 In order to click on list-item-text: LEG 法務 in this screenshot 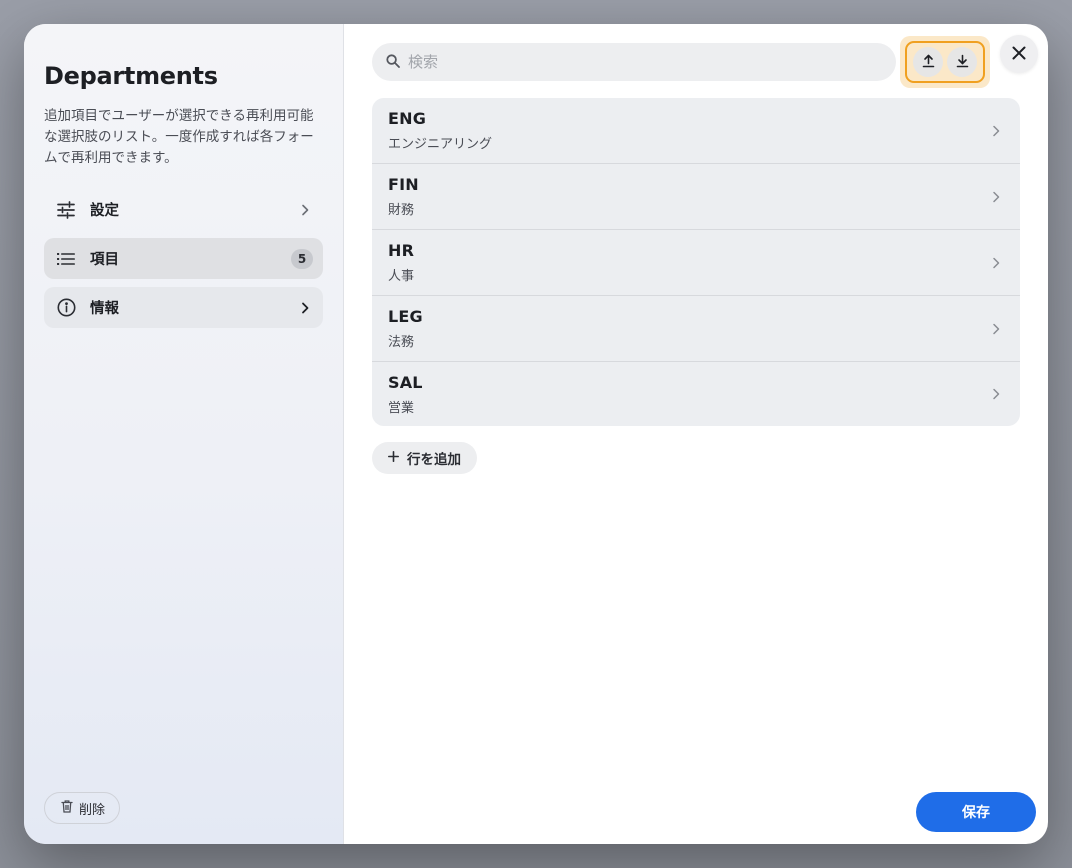, I will do `click(688, 328)`.